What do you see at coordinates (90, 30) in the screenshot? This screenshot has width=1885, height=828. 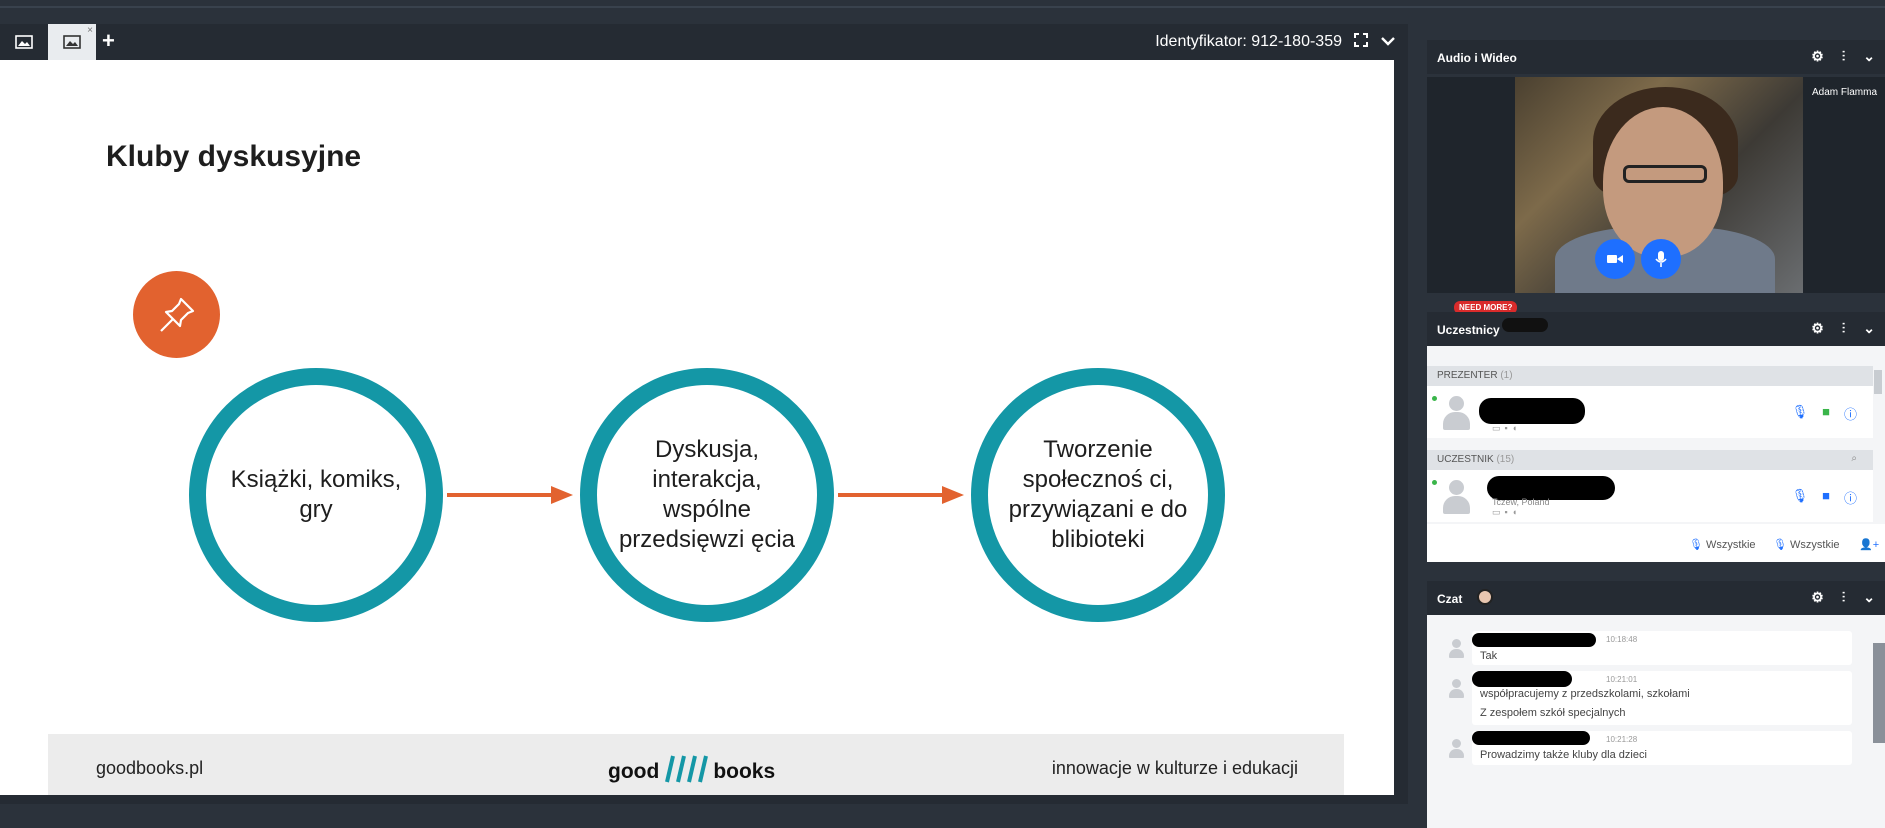 I see `close-tab-button: ×` at bounding box center [90, 30].